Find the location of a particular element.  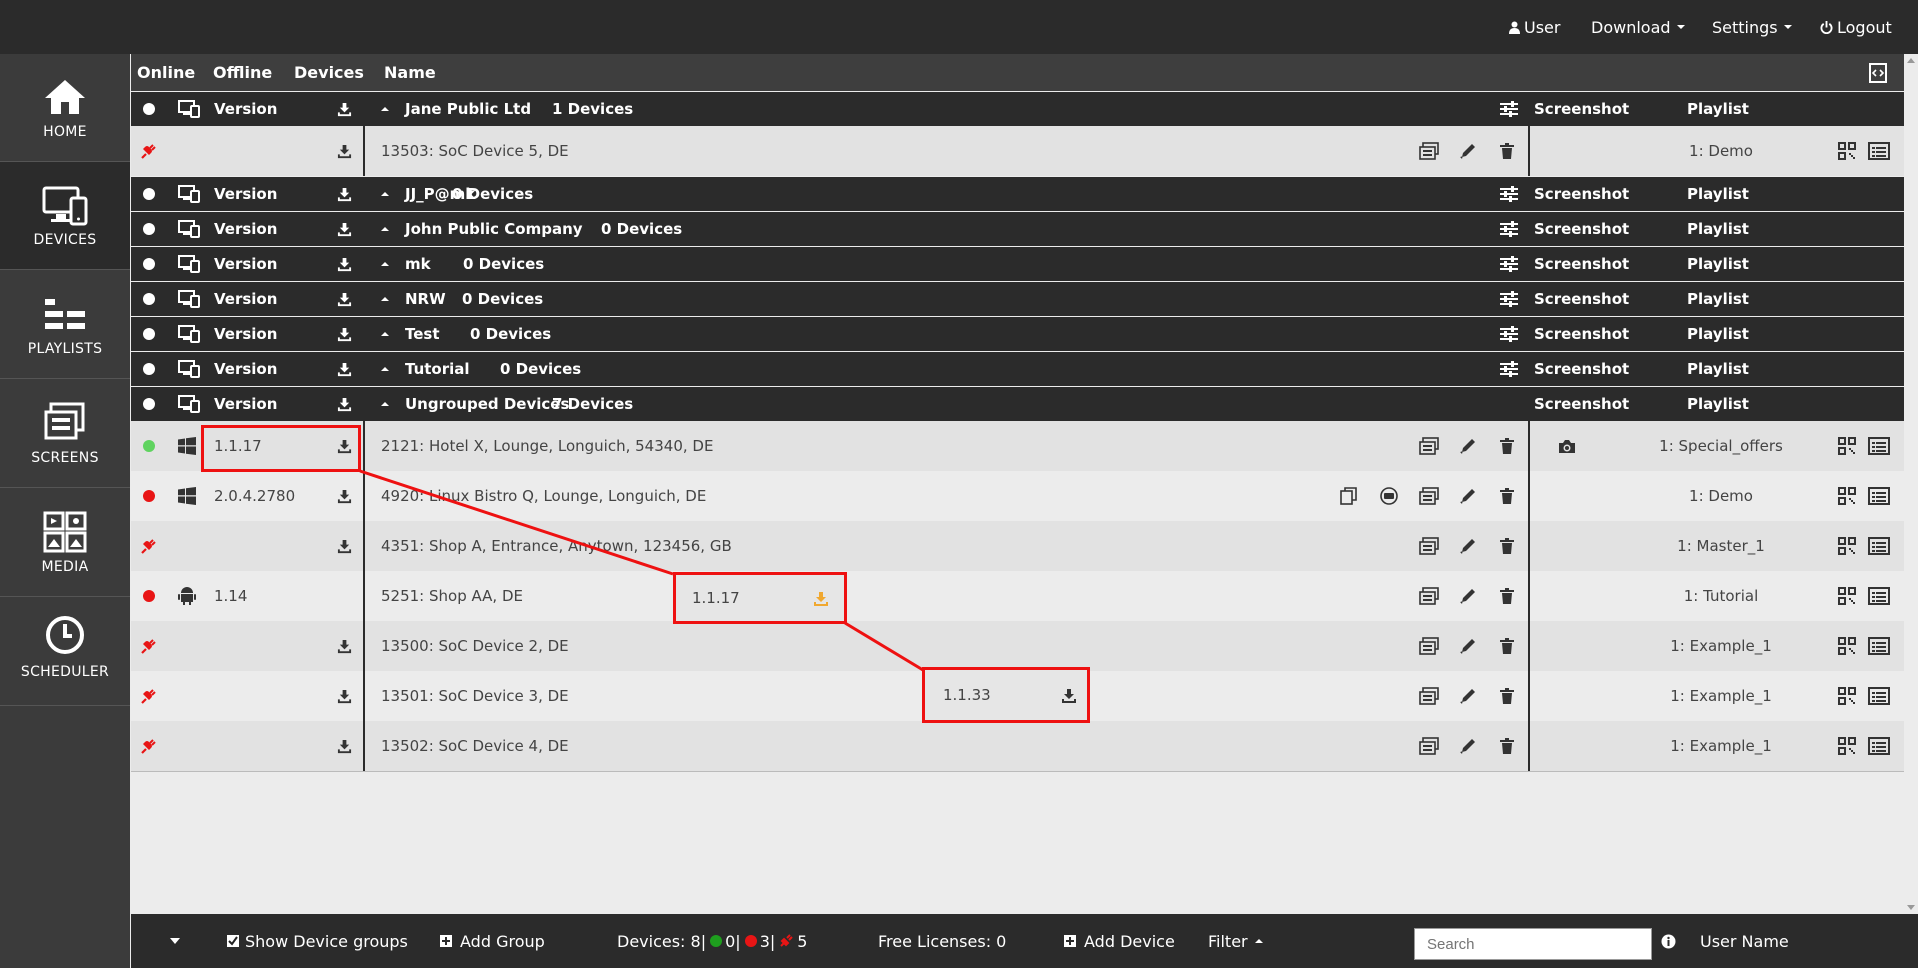

device-name: 13502: SoC Device 4, DE is located at coordinates (475, 746).